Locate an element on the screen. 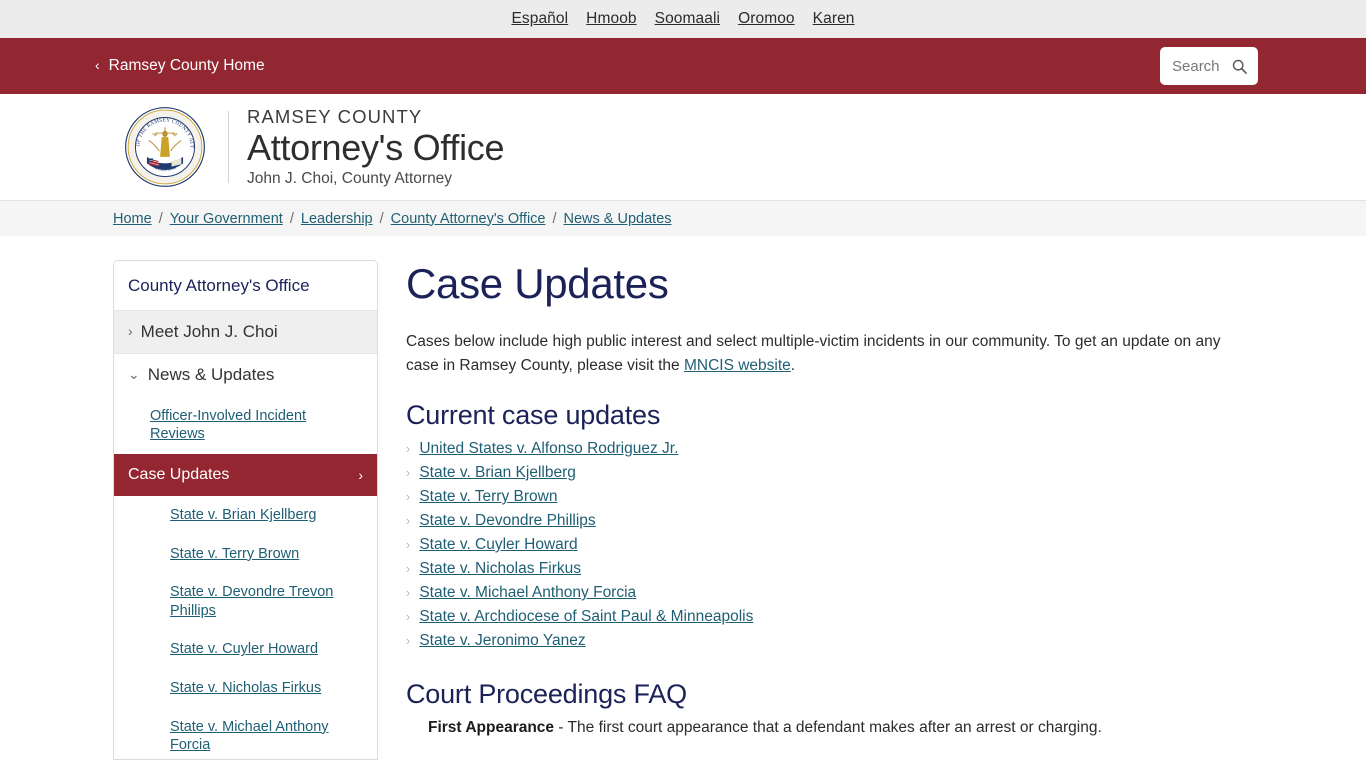  sidebar-case-link-label: State v. Michael Anthony Forcia is located at coordinates (266, 736).